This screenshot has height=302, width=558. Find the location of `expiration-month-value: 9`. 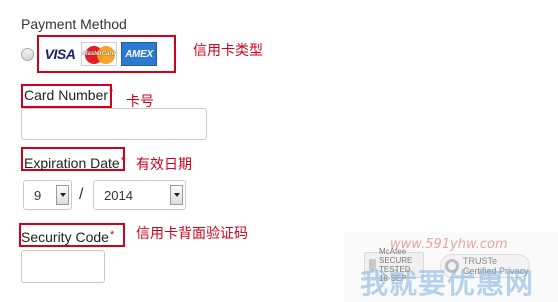

expiration-month-value: 9 is located at coordinates (38, 195).